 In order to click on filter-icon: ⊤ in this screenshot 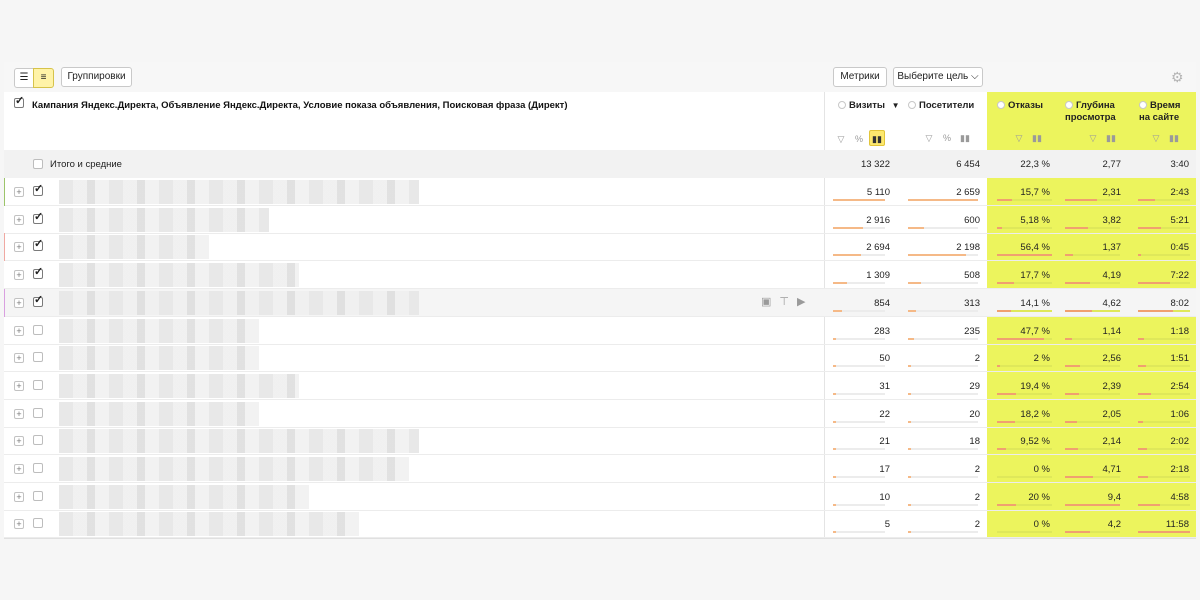, I will do `click(784, 302)`.